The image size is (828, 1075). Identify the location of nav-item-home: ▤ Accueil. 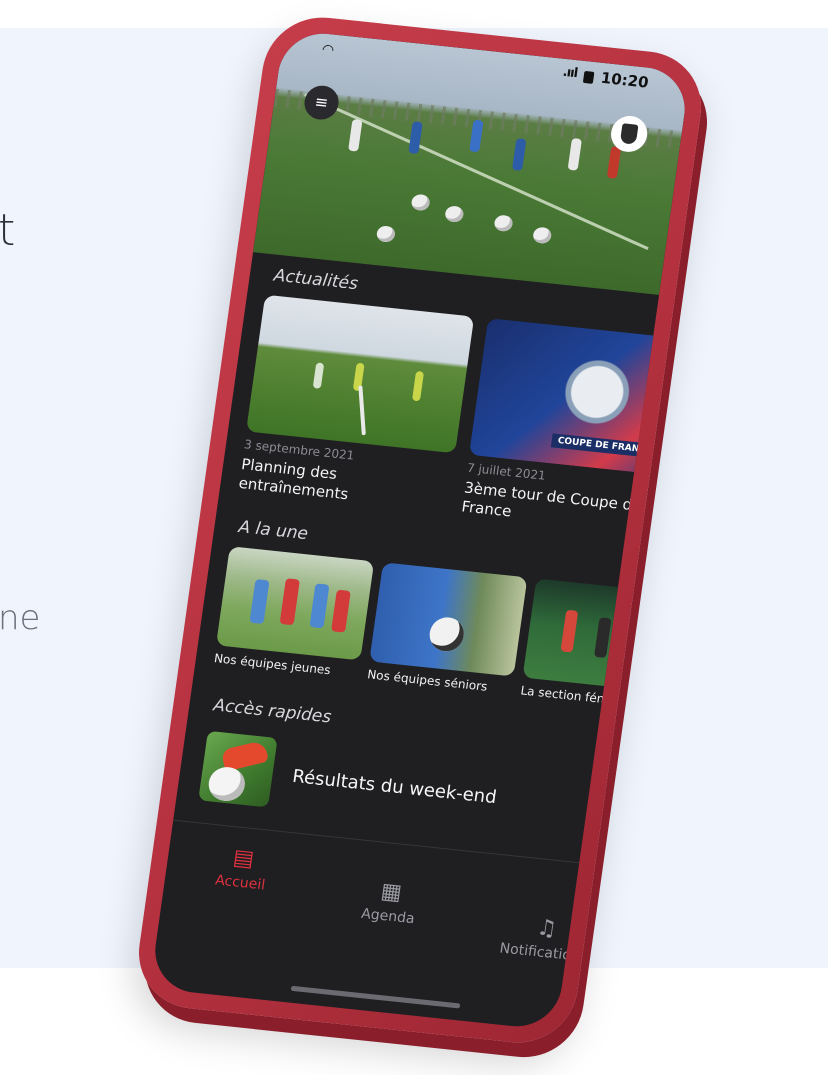
(242, 869).